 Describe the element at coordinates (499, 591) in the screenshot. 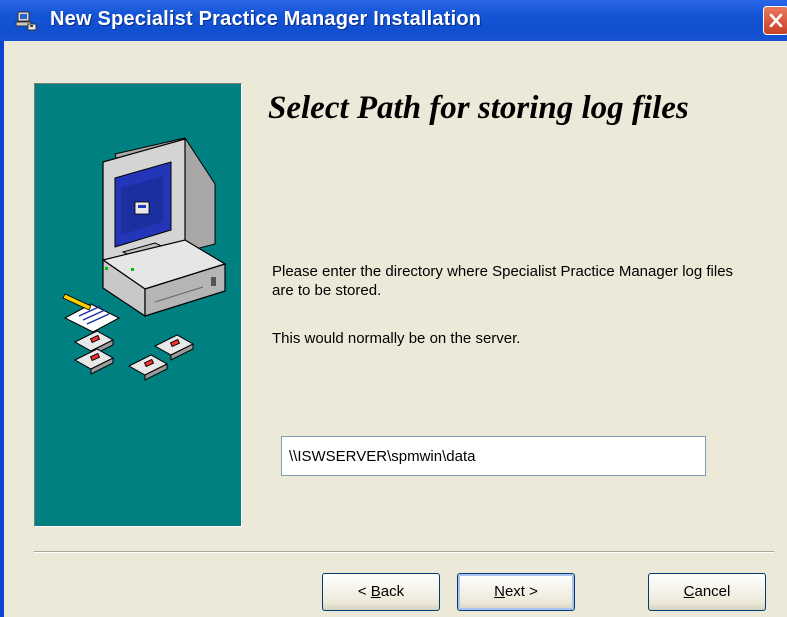

I see `next-button-access-key: N` at that location.